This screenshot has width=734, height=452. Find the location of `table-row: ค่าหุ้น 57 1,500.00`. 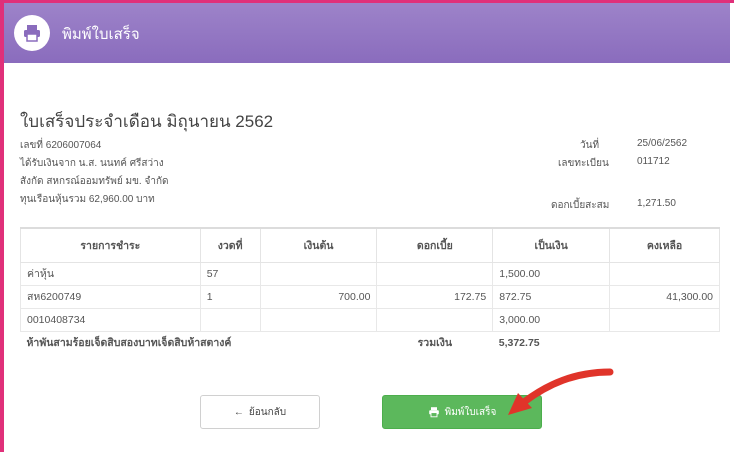

table-row: ค่าหุ้น 57 1,500.00 is located at coordinates (370, 273).